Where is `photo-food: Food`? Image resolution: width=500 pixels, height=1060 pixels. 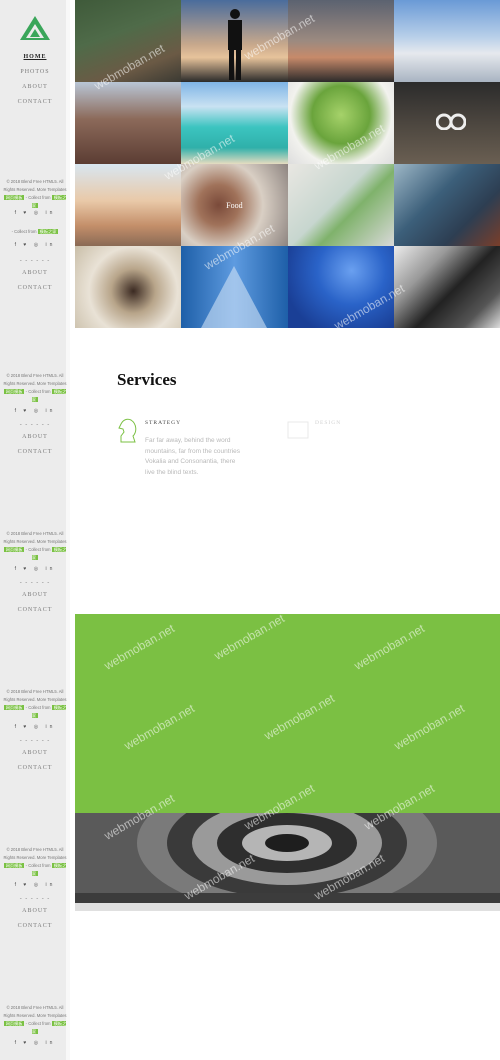 photo-food: Food is located at coordinates (234, 205).